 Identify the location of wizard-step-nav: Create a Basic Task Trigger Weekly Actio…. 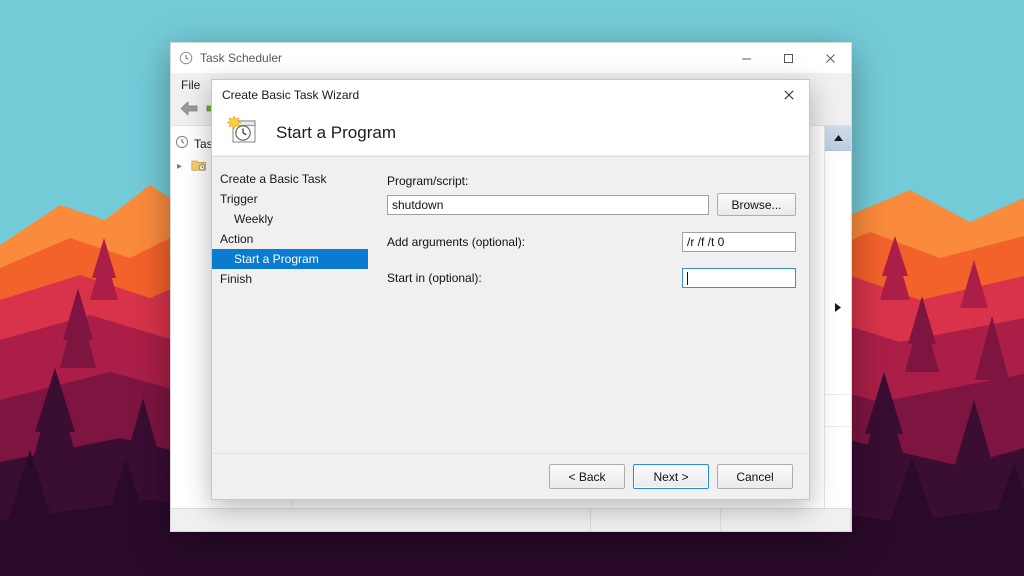
(295, 305).